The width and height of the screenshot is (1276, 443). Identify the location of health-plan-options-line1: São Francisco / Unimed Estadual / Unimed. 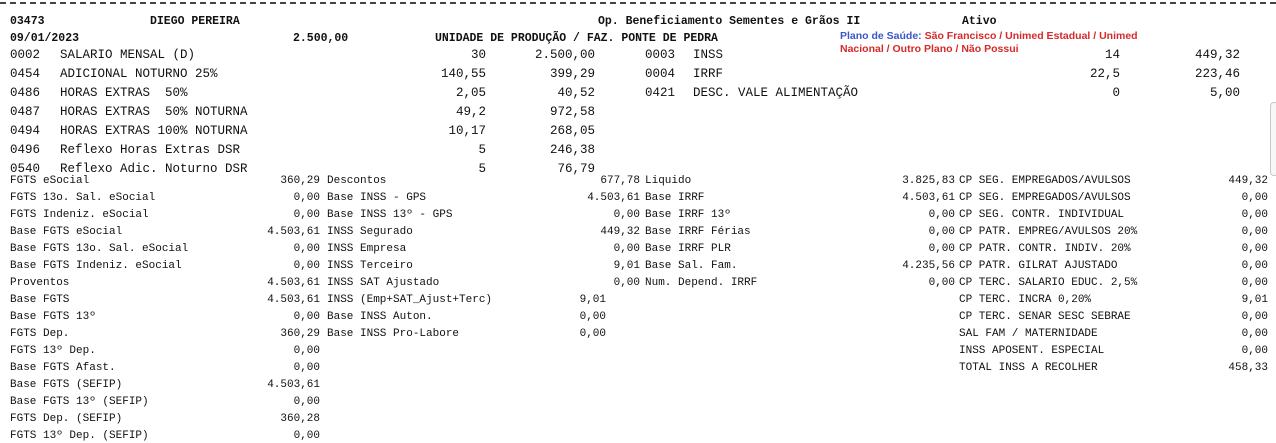
(1031, 36).